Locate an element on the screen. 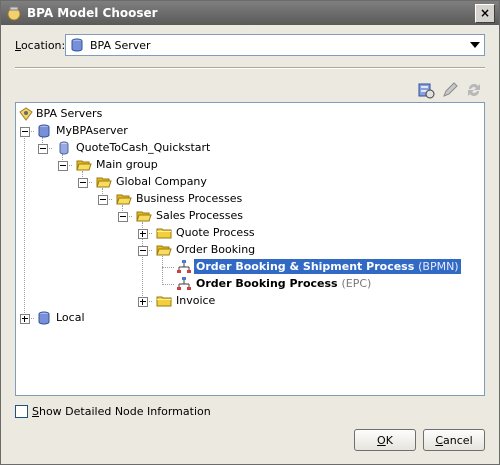 The height and width of the screenshot is (465, 500). tree-node-business-processes: Business Processes is located at coordinates (146, 199).